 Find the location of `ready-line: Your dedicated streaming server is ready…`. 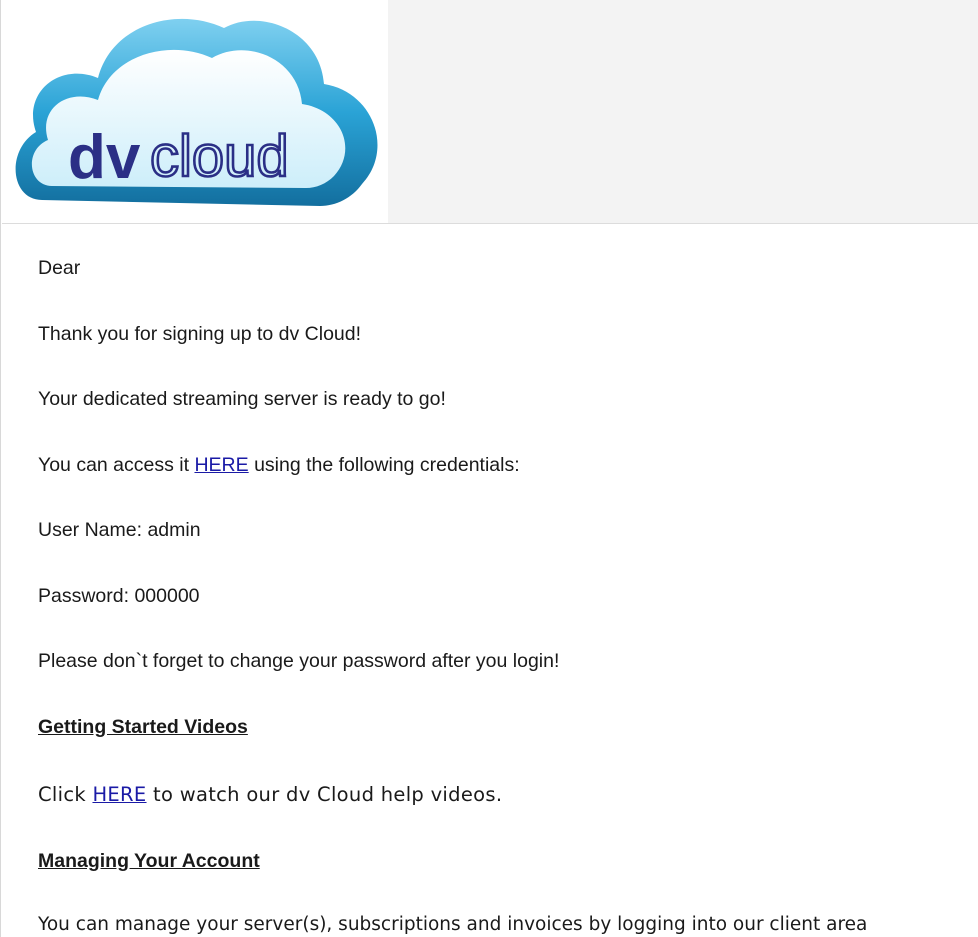

ready-line: Your dedicated streaming server is ready… is located at coordinates (242, 399).